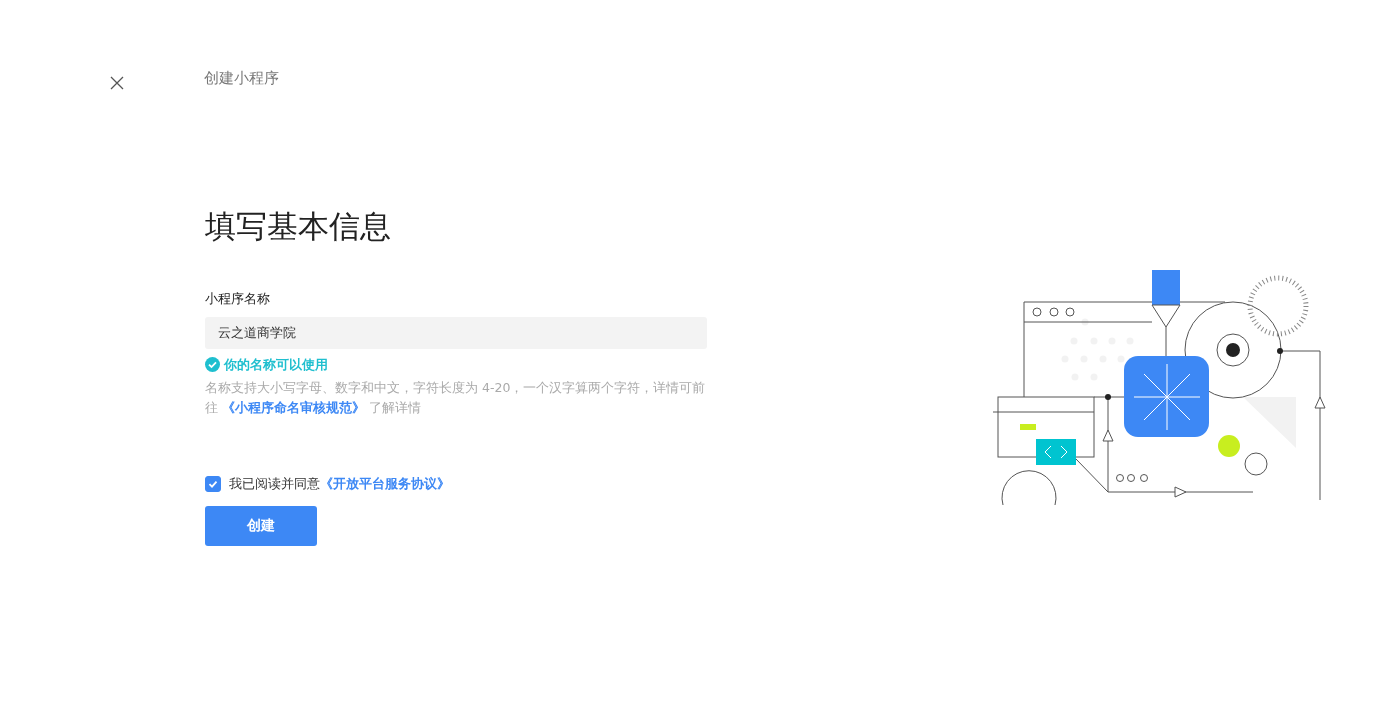 The height and width of the screenshot is (720, 1388). What do you see at coordinates (385, 484) in the screenshot?
I see `agreement-link: 《开放平台服务协议》` at bounding box center [385, 484].